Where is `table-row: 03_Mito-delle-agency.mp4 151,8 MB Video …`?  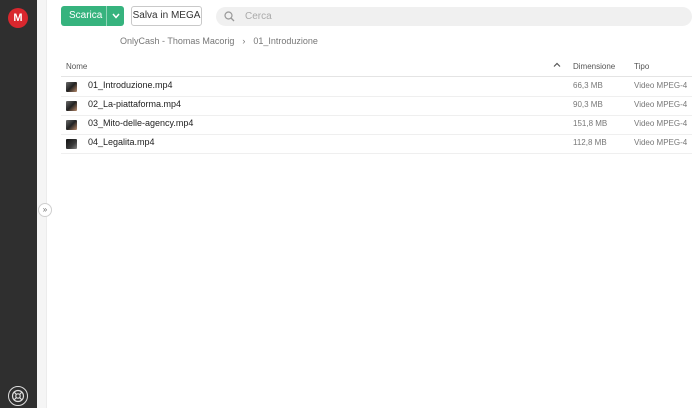
table-row: 03_Mito-delle-agency.mp4 151,8 MB Video … is located at coordinates (376, 125).